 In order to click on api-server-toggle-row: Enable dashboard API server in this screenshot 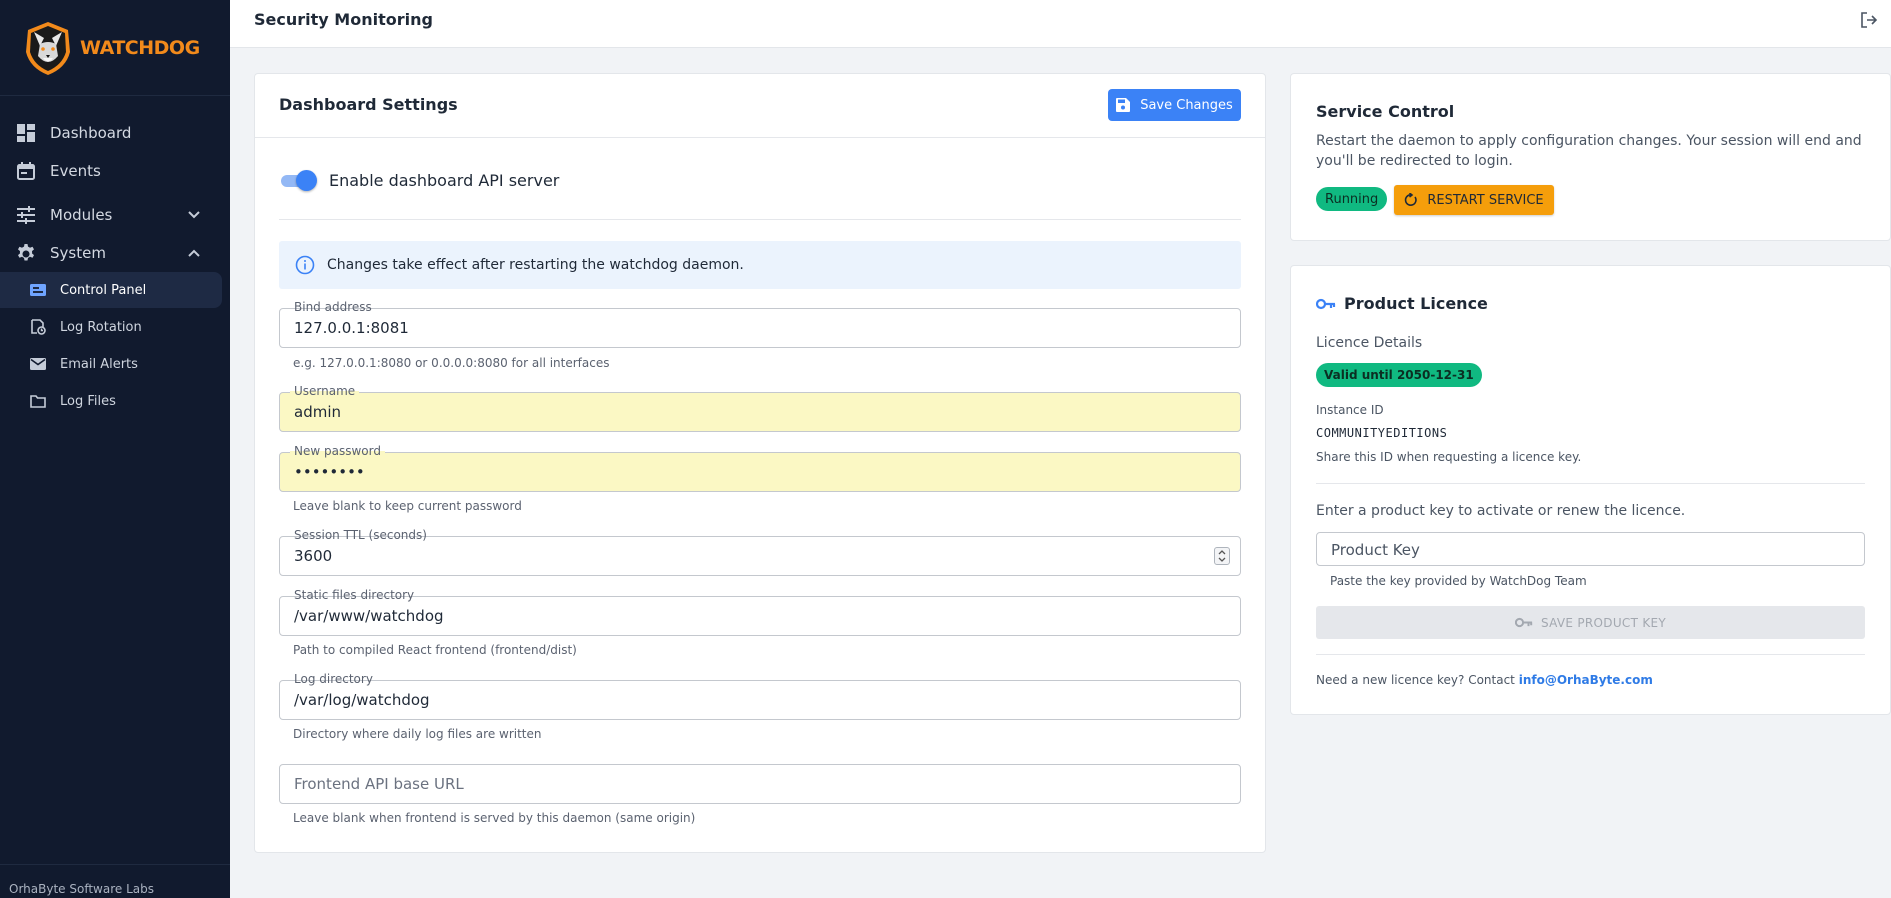, I will do `click(419, 180)`.